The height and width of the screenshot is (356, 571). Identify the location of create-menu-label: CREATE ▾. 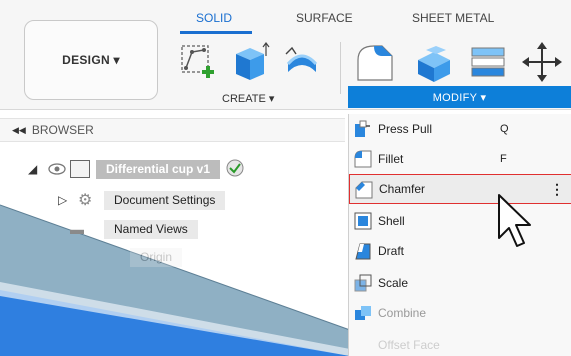
(248, 98).